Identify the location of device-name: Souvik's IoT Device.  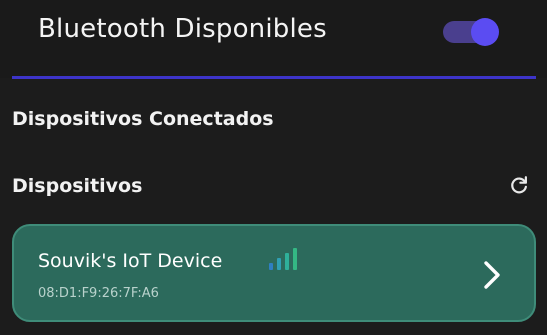
(130, 261).